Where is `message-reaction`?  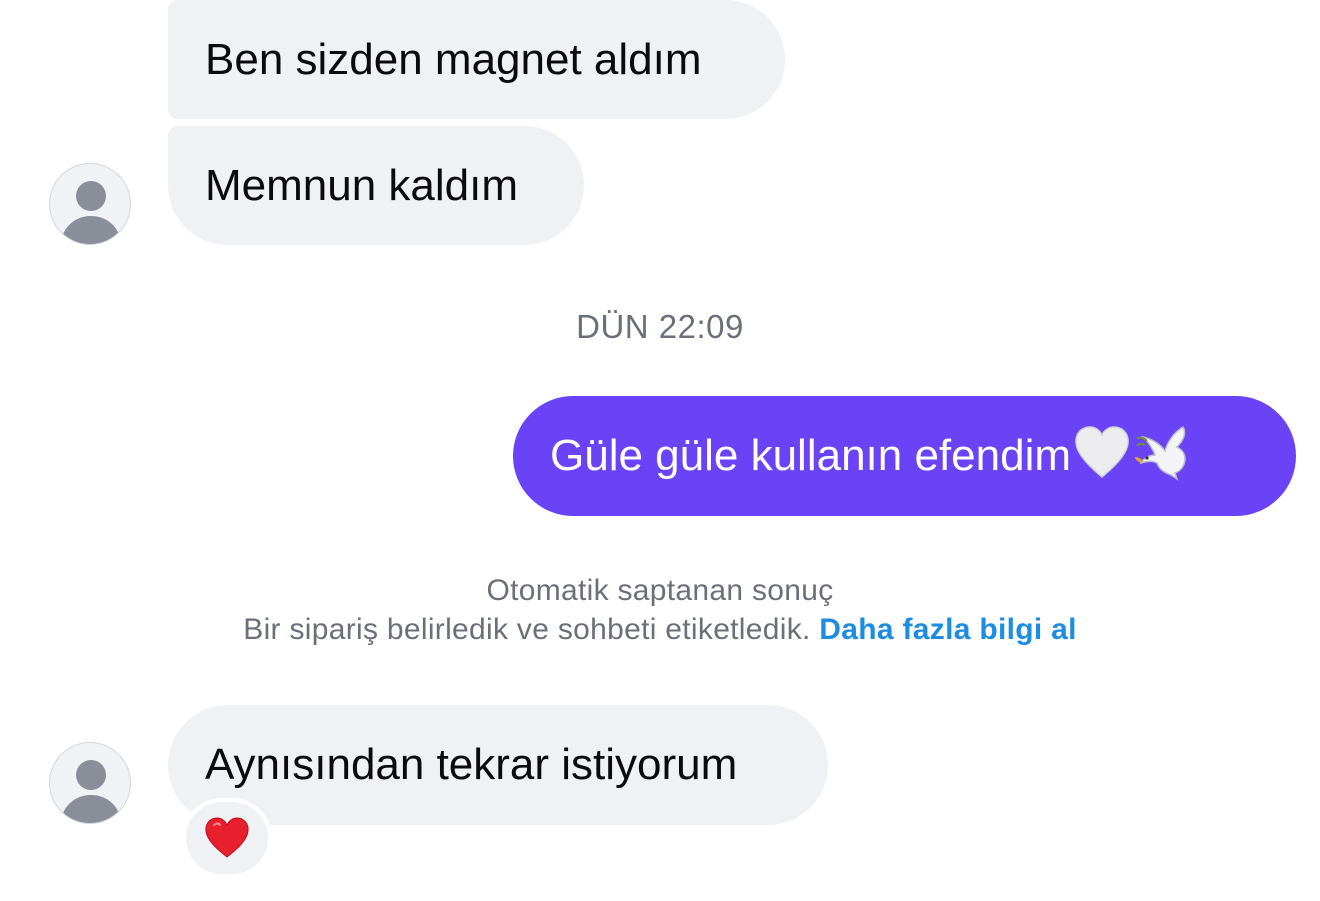
message-reaction is located at coordinates (227, 838).